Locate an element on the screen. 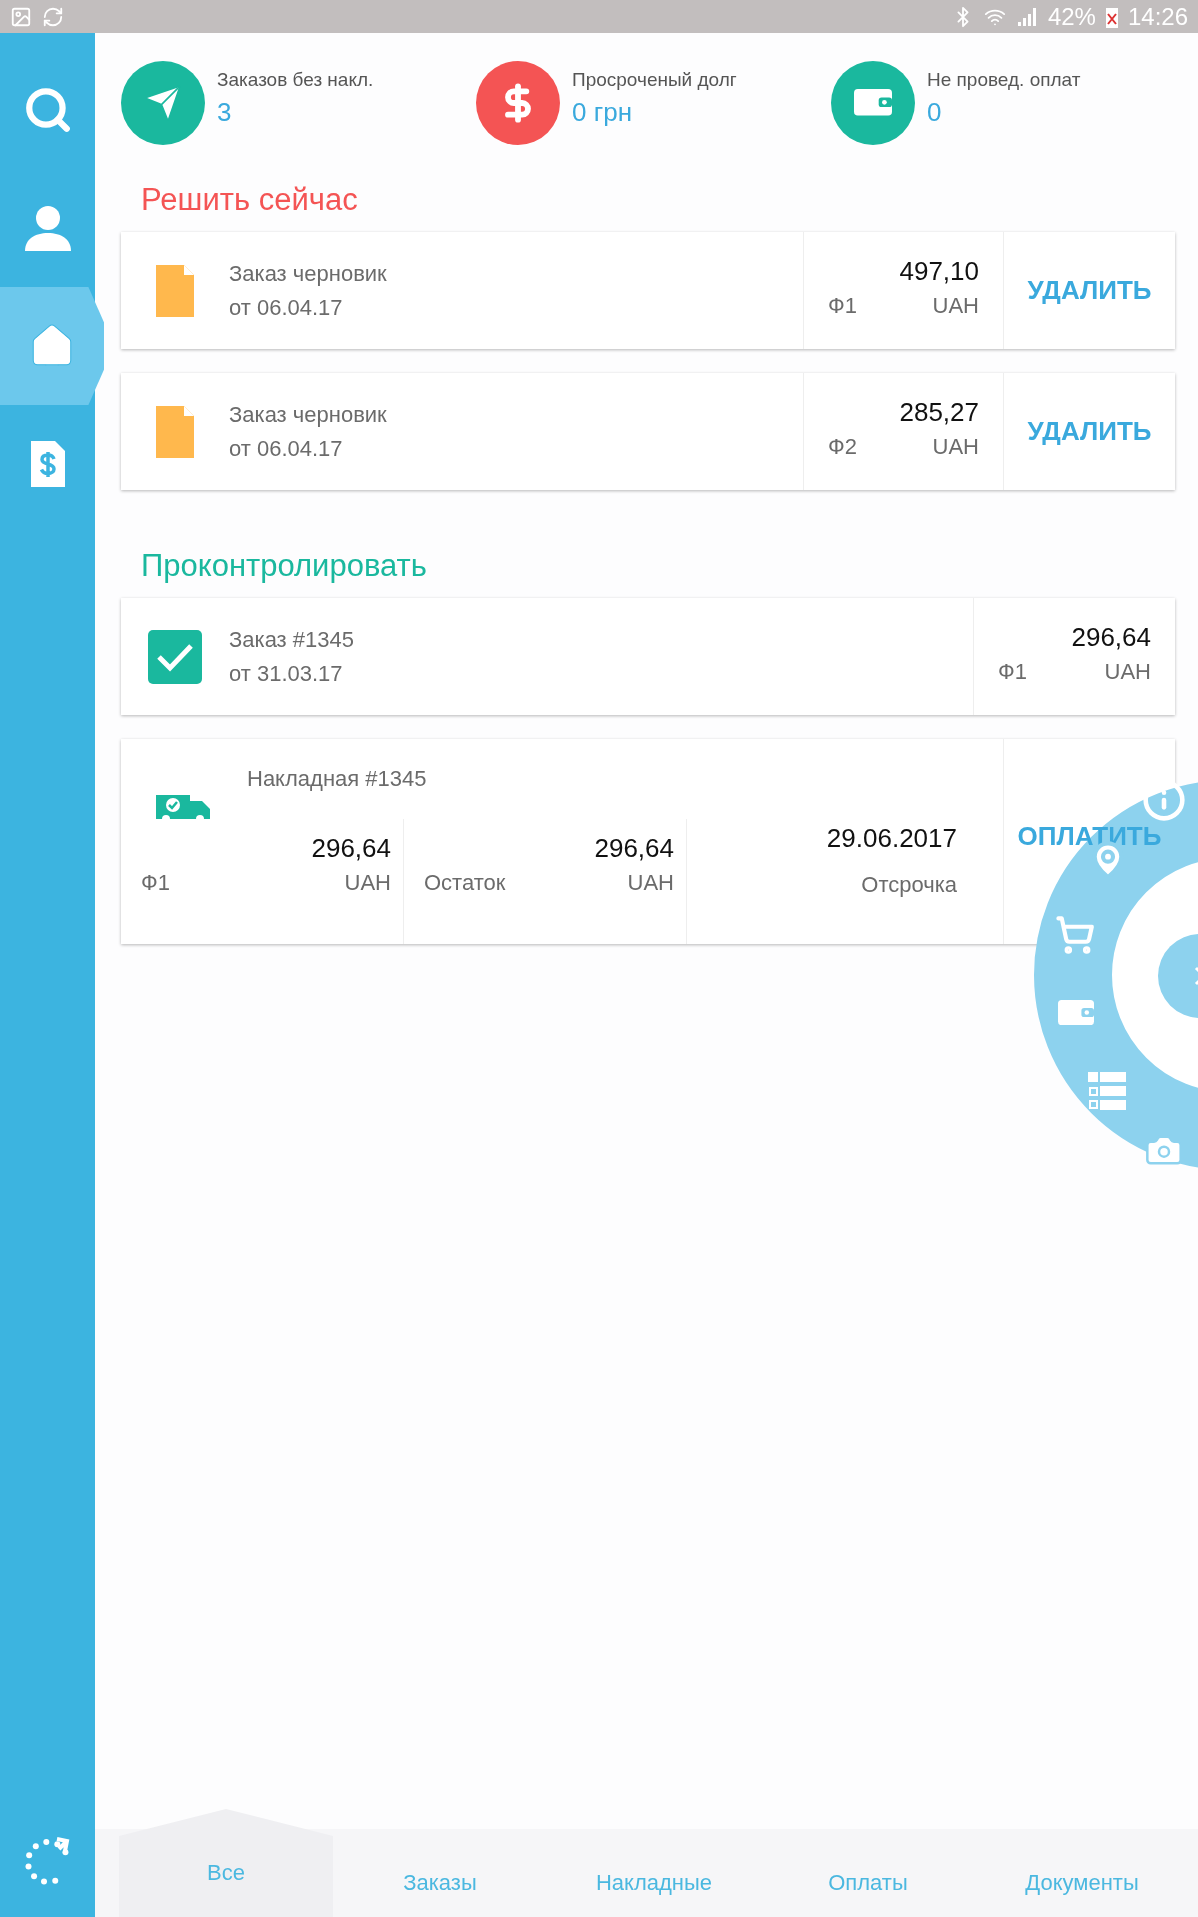 The height and width of the screenshot is (1917, 1198). order-card: Заказ #1345 от 31.03.17 296,64 Ф1 UAH is located at coordinates (648, 656).